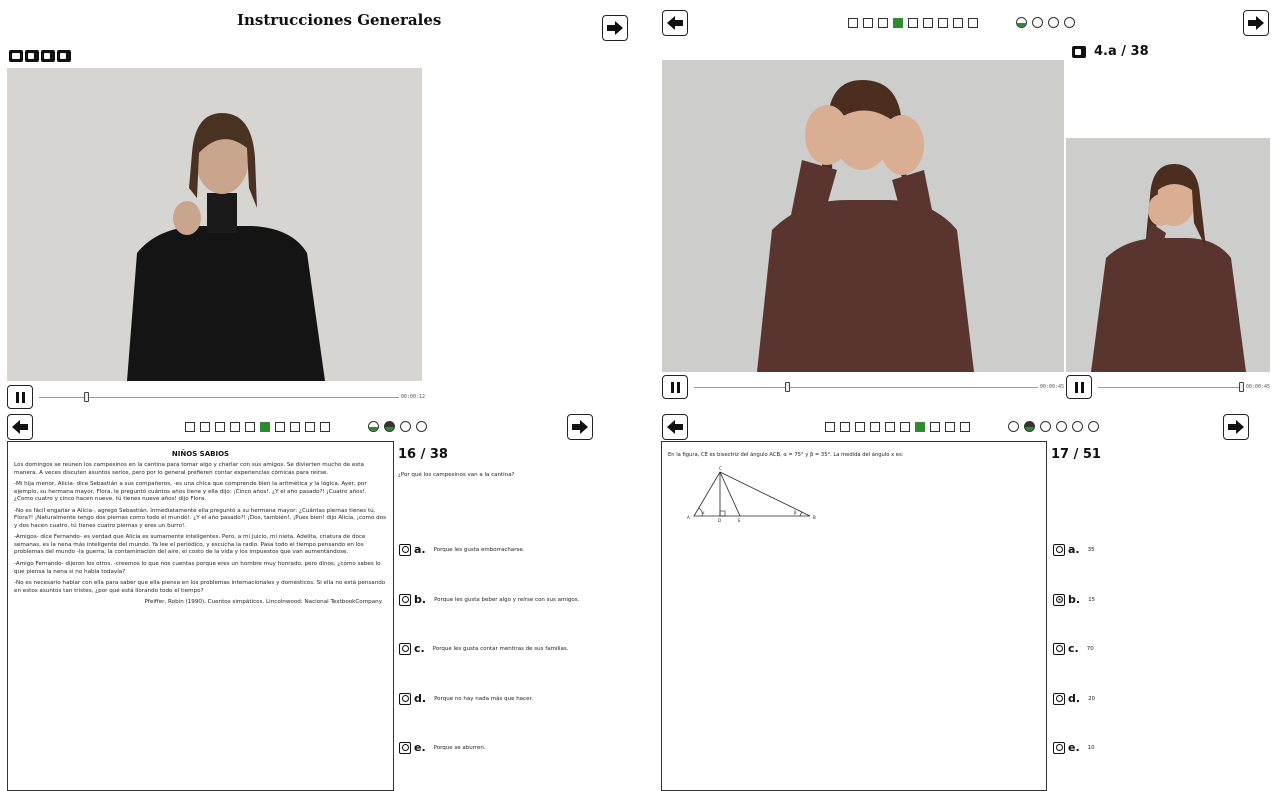 The image size is (1273, 791). What do you see at coordinates (1168, 255) in the screenshot?
I see `sign-language-video-small` at bounding box center [1168, 255].